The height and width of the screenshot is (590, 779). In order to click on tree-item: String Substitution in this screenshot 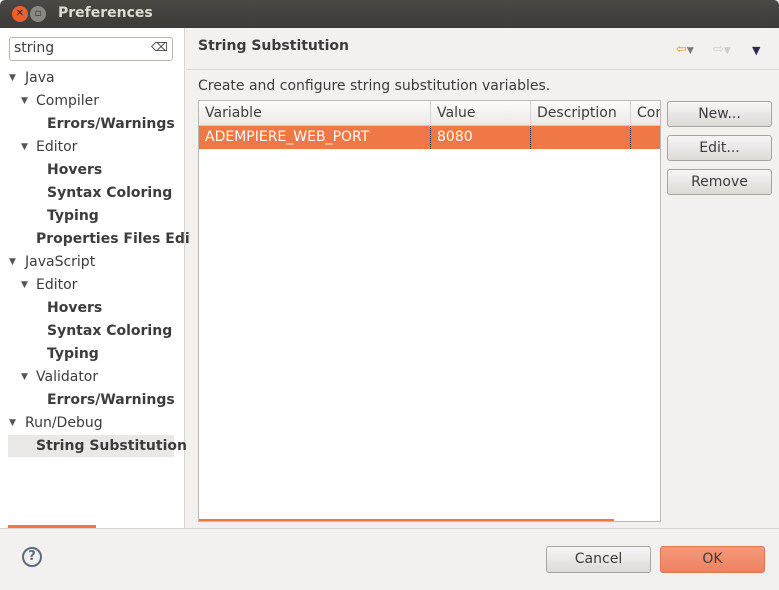, I will do `click(97, 446)`.